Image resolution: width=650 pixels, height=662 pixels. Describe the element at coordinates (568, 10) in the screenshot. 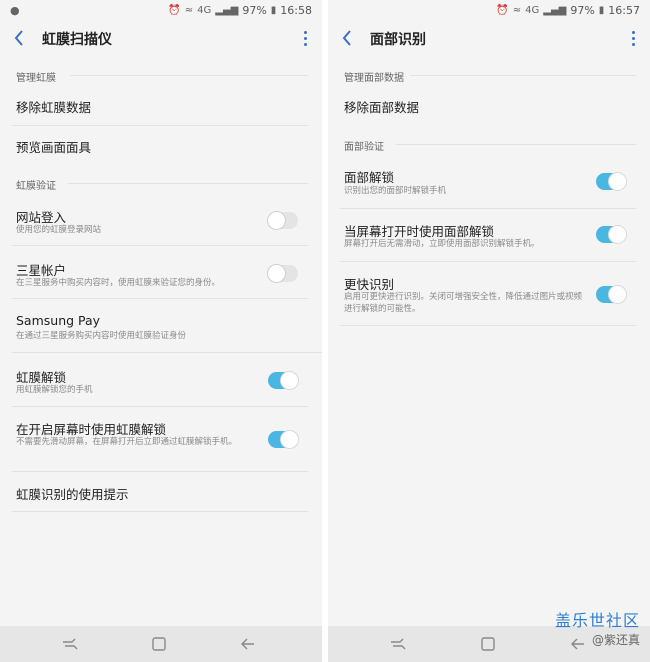

I see `status-icons: ⏰ ≈ 4G ▂▄▆ 97% ▮ 16:57` at that location.